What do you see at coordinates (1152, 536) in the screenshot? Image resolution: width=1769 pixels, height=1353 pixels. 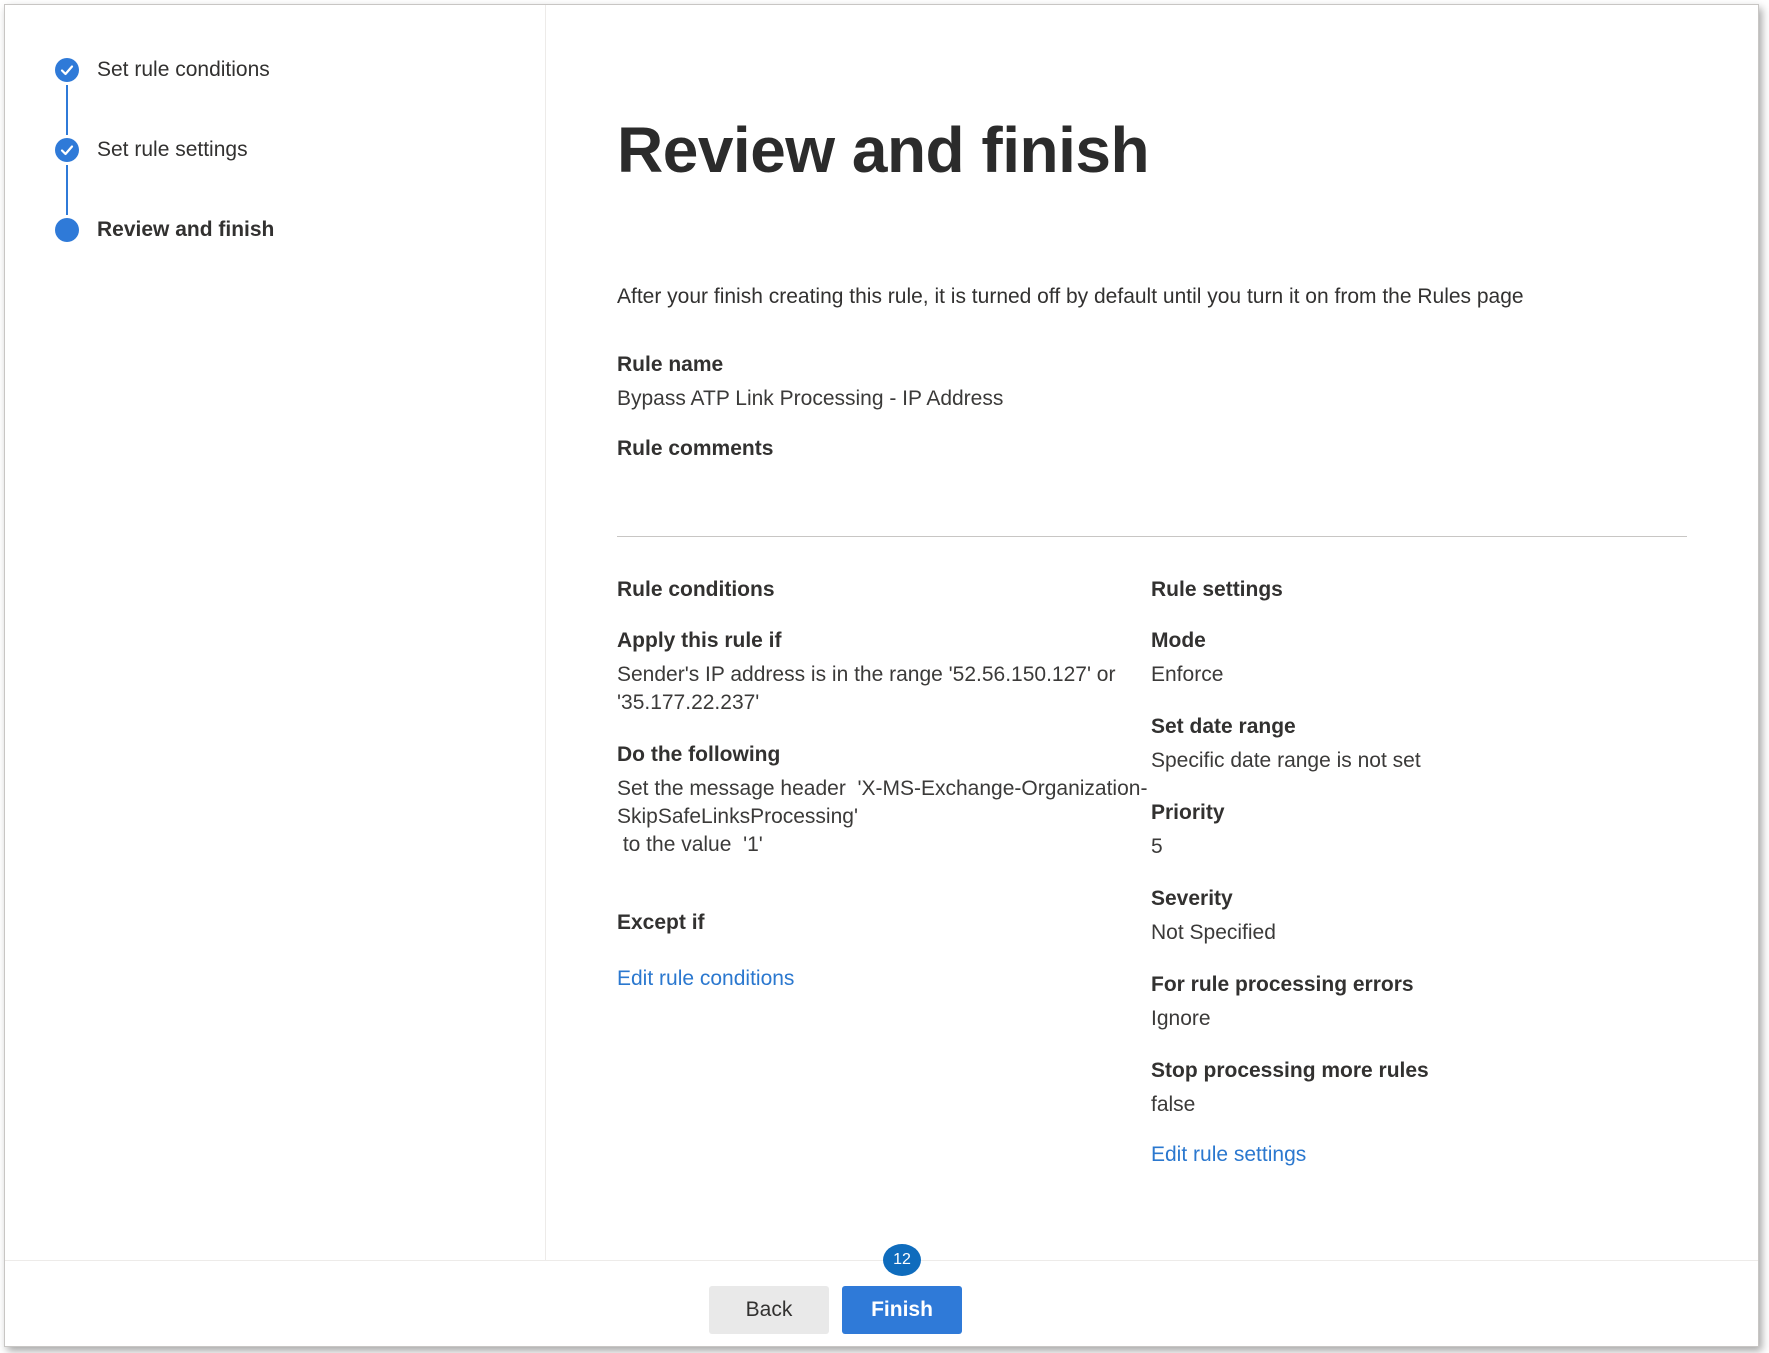 I see `section-divider` at bounding box center [1152, 536].